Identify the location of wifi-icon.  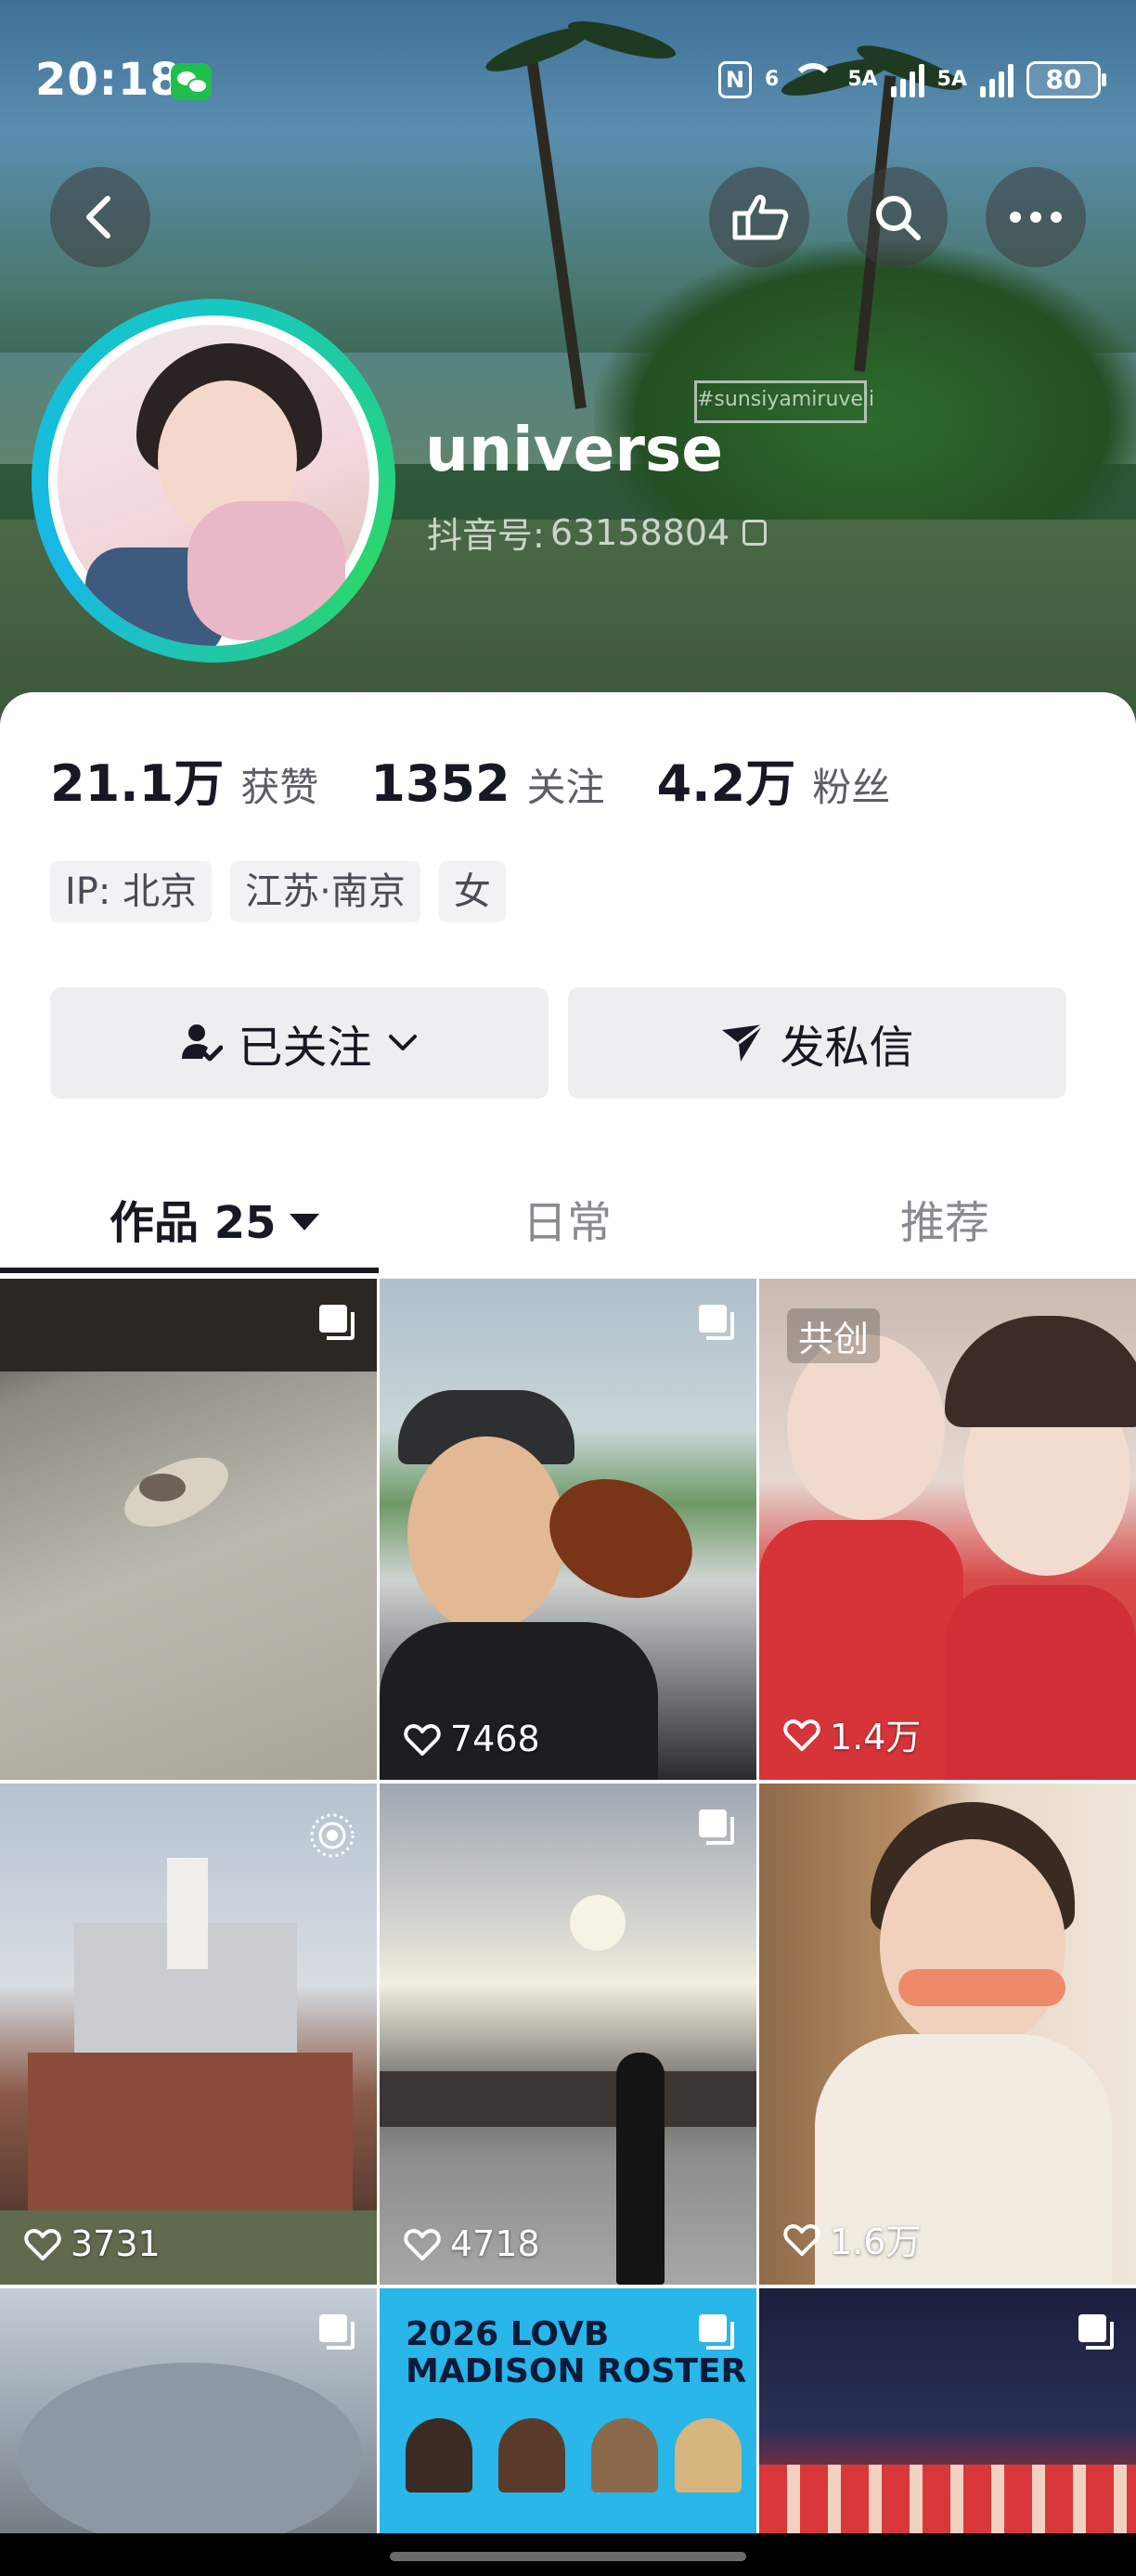
(813, 80).